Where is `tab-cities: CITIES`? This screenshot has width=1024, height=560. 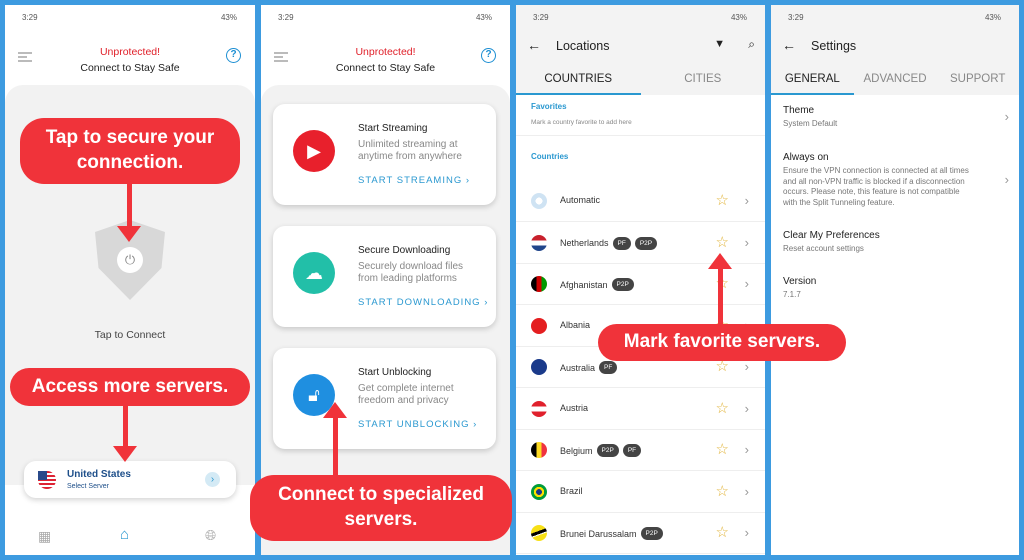
tab-cities: CITIES is located at coordinates (703, 80).